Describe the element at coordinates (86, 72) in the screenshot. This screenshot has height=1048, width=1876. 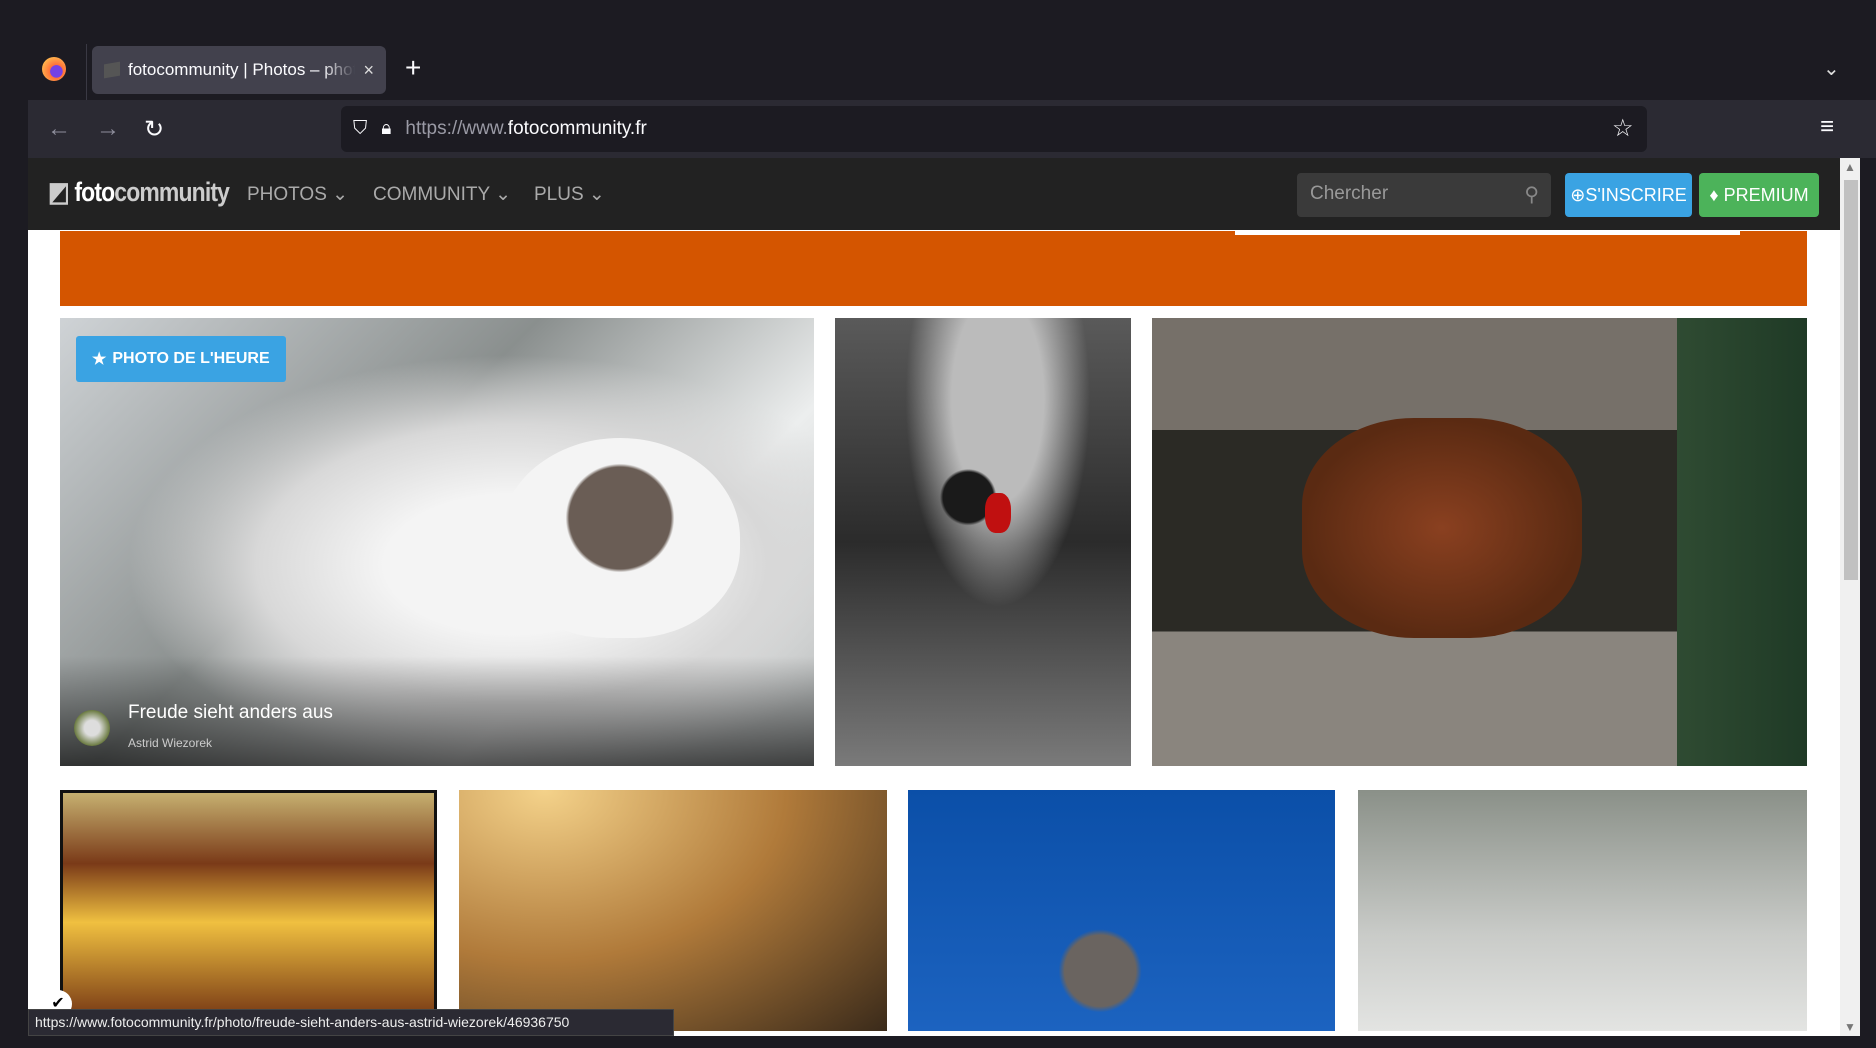
I see `divider` at that location.